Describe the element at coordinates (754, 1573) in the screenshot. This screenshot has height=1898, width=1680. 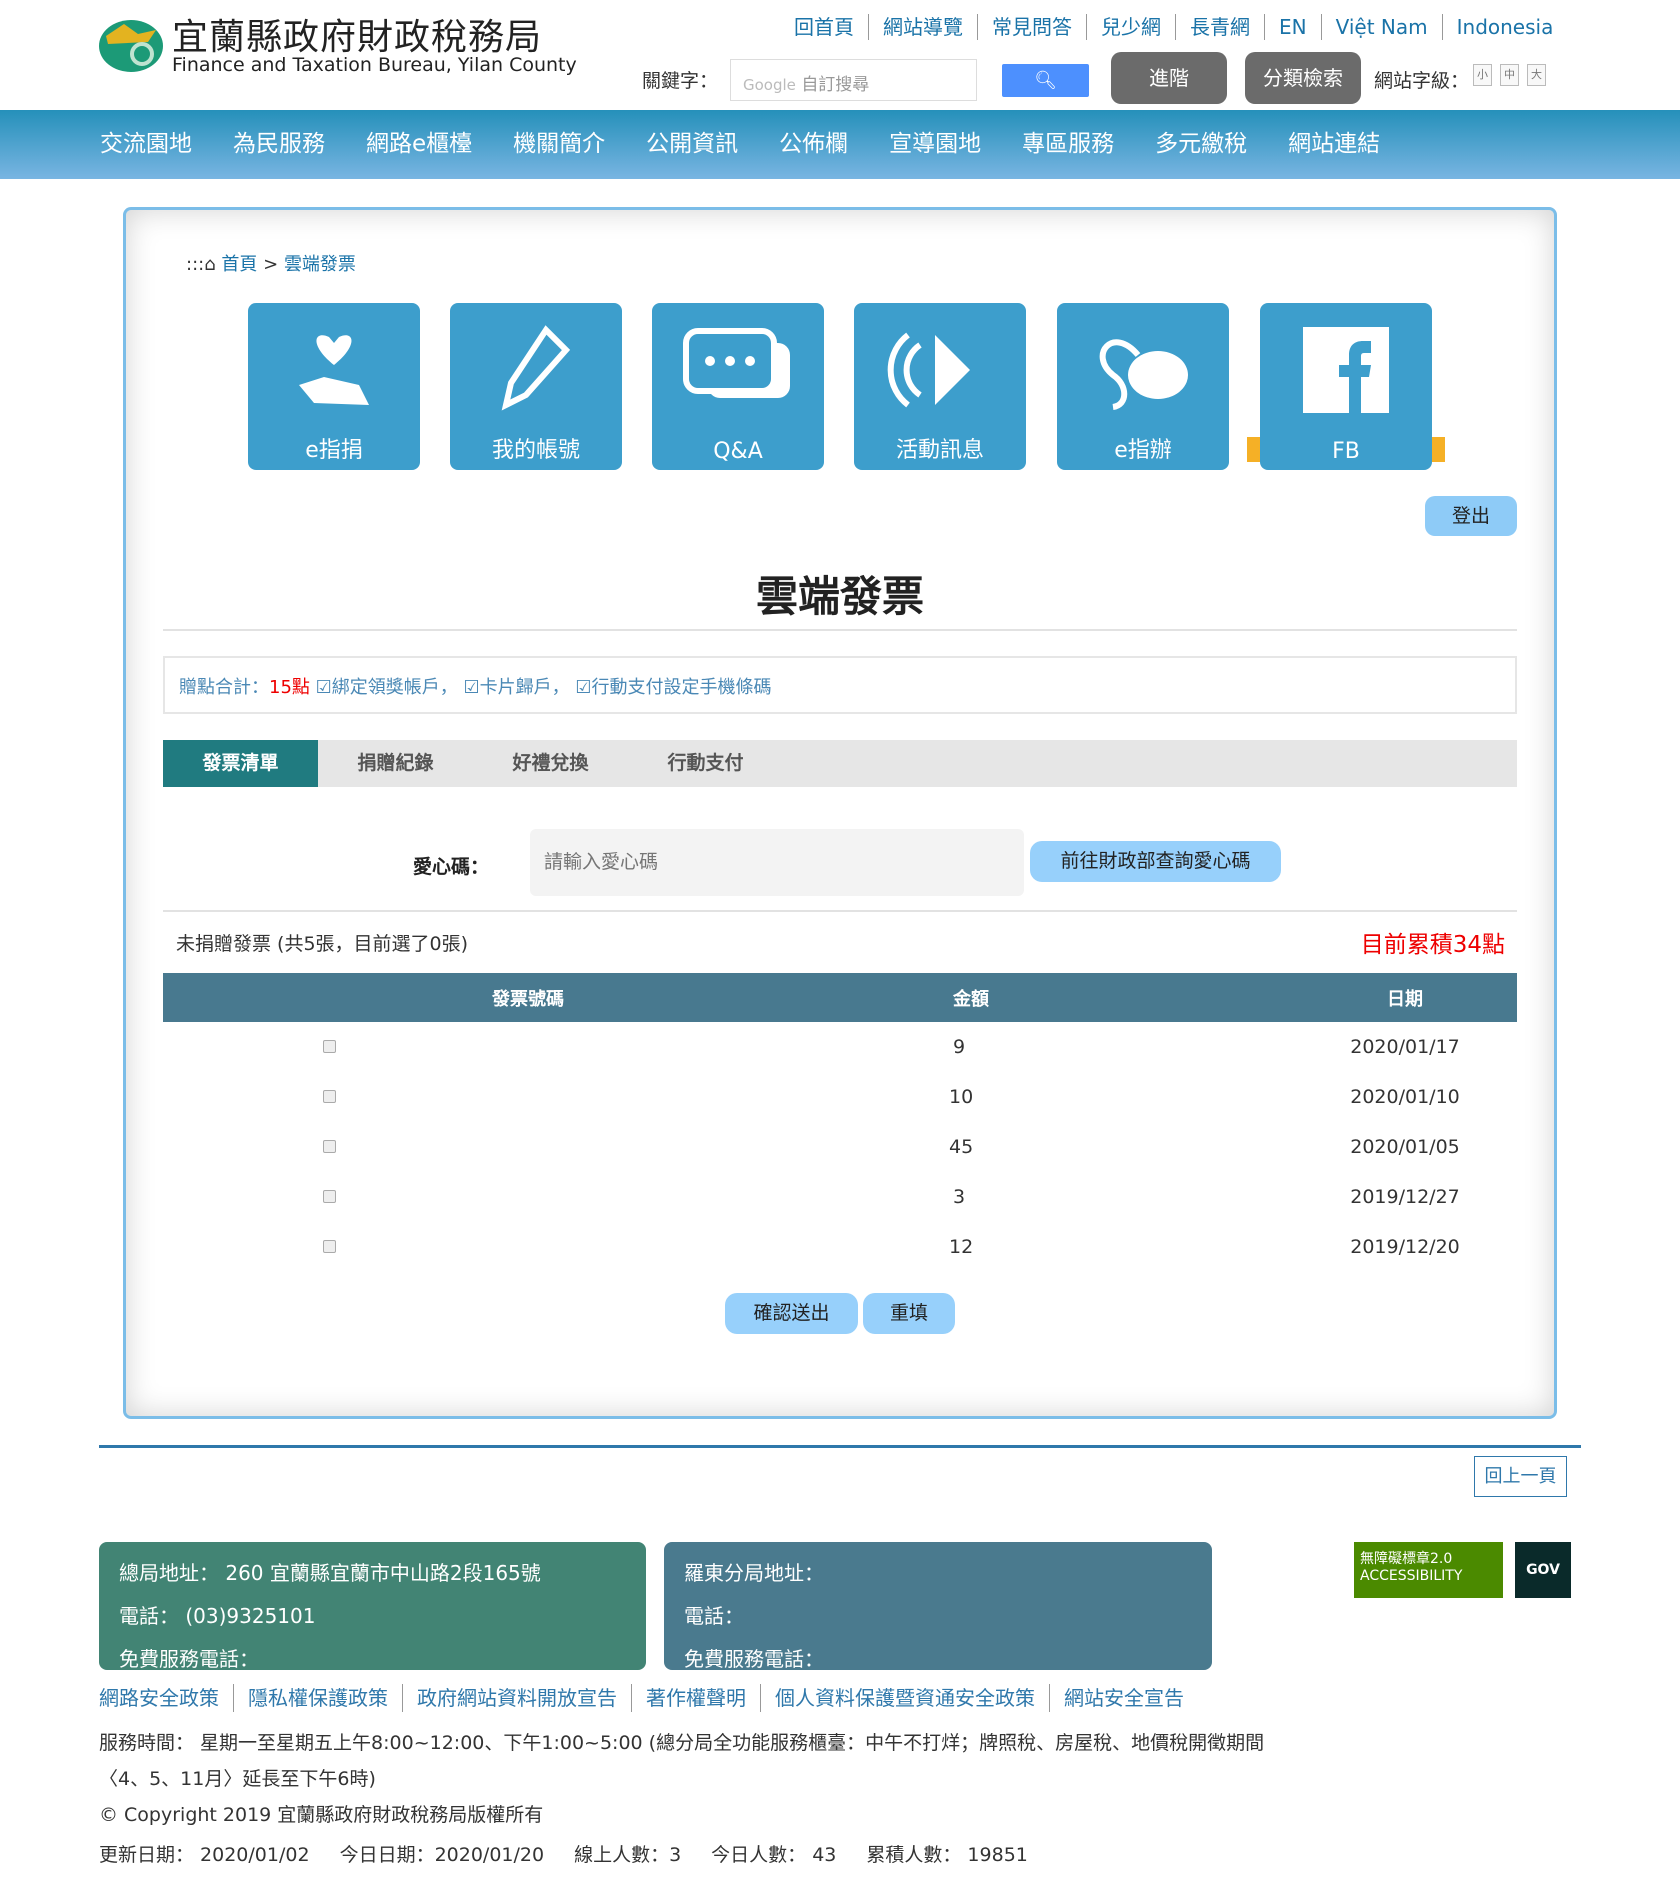
I see `branch-address: 羅東分局地址：` at that location.